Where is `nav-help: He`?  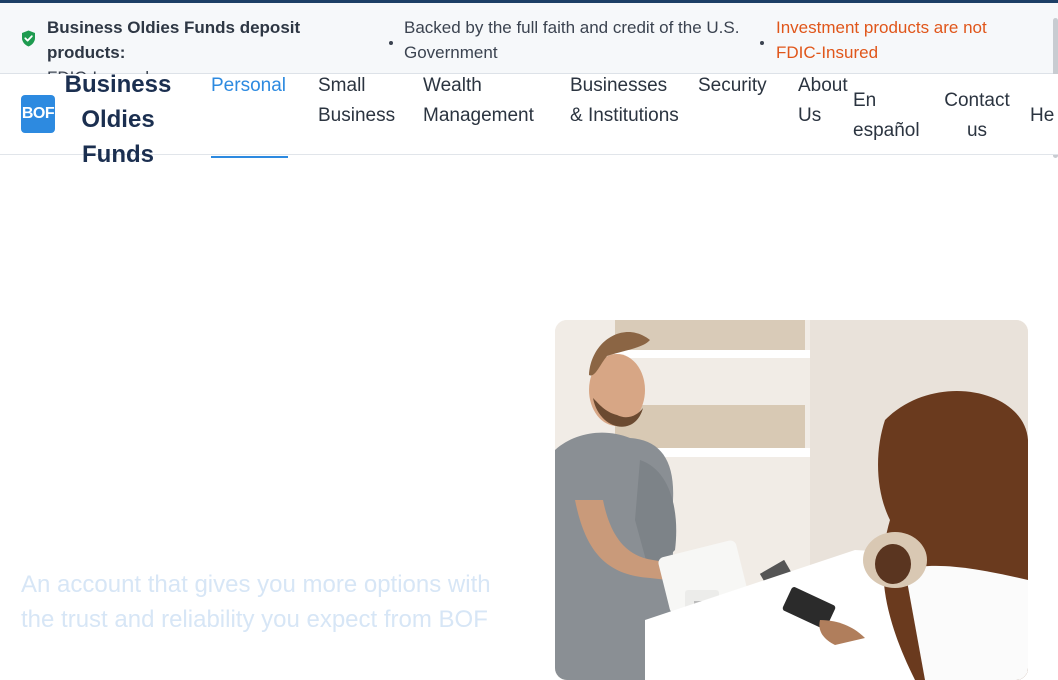
nav-help: He is located at coordinates (1044, 116).